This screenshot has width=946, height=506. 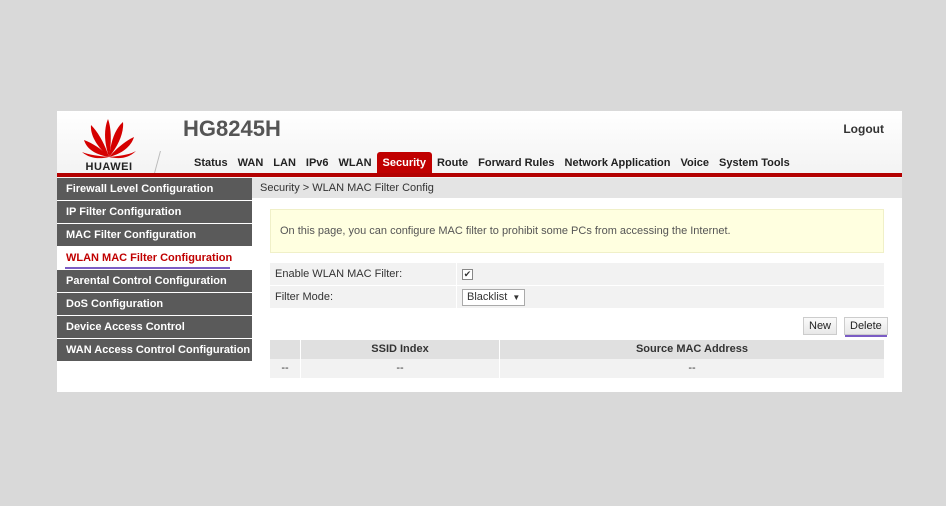 I want to click on sidebar-item-label: WLAN MAC Filter Configuration, so click(x=149, y=258).